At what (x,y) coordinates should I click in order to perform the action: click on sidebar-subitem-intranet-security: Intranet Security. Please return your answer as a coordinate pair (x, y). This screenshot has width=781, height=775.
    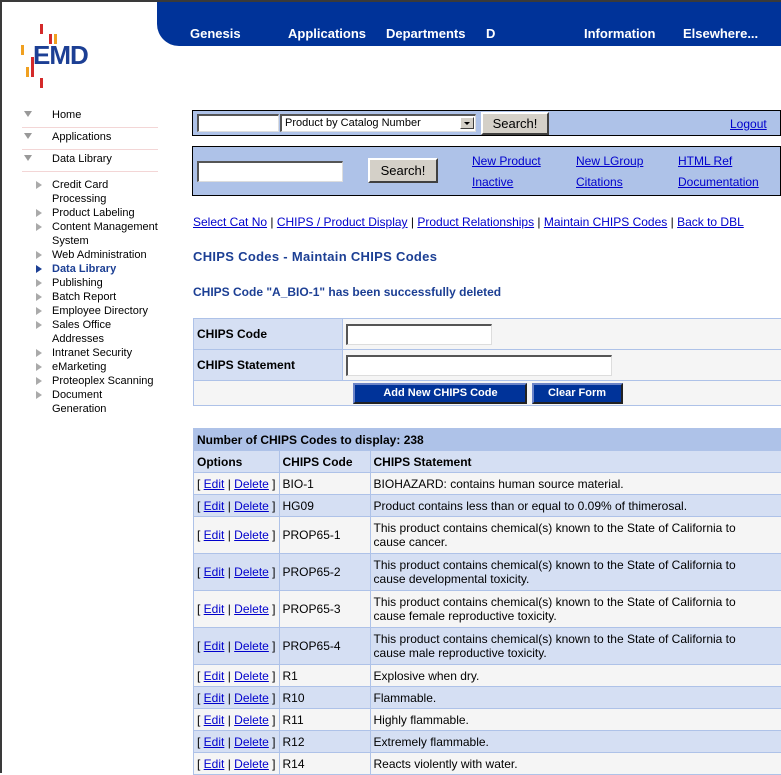
    Looking at the image, I should click on (90, 353).